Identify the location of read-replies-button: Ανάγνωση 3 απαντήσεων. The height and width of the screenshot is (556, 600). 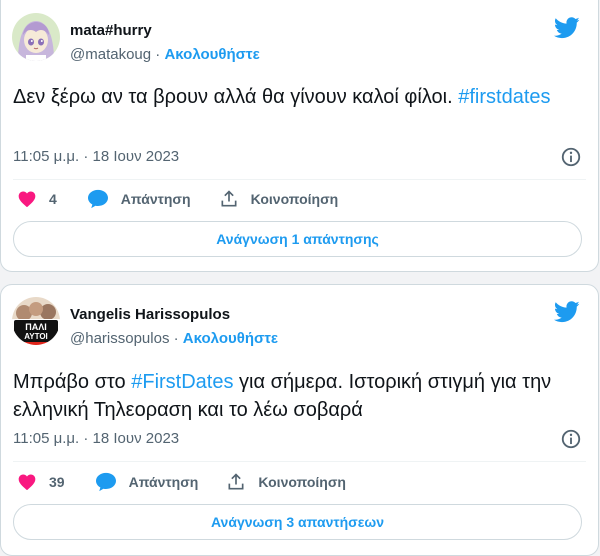
(297, 522).